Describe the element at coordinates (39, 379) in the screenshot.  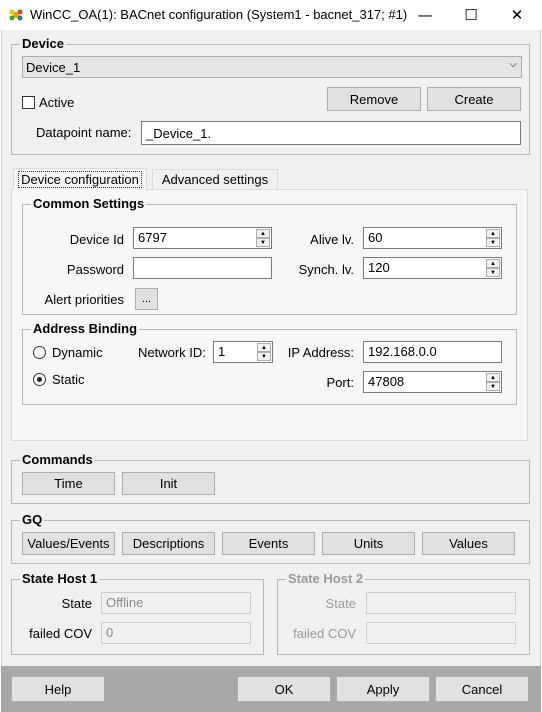
I see `static-radio` at that location.